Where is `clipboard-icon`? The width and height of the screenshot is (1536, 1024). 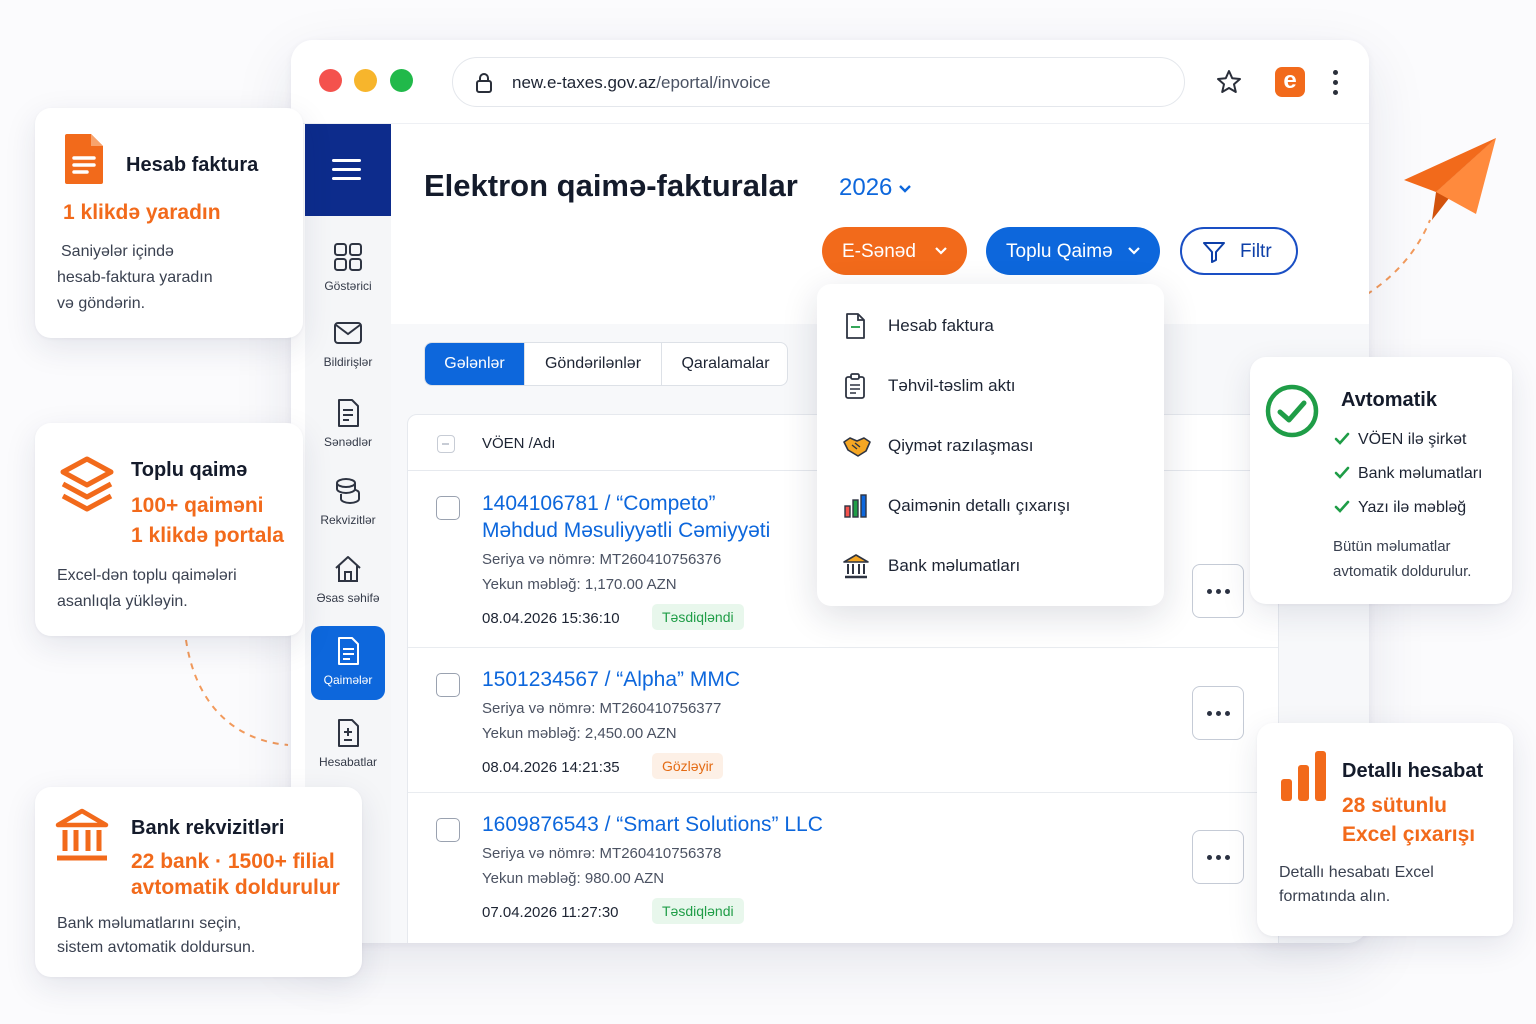
clipboard-icon is located at coordinates (855, 386).